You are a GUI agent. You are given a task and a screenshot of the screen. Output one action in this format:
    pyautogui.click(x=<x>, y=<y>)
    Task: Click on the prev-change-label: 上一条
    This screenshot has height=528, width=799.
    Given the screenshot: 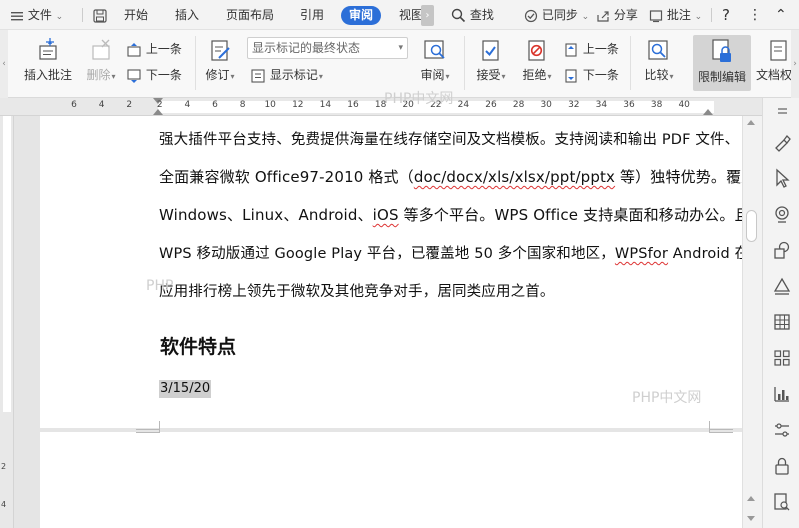 What is the action you would take?
    pyautogui.click(x=600, y=49)
    